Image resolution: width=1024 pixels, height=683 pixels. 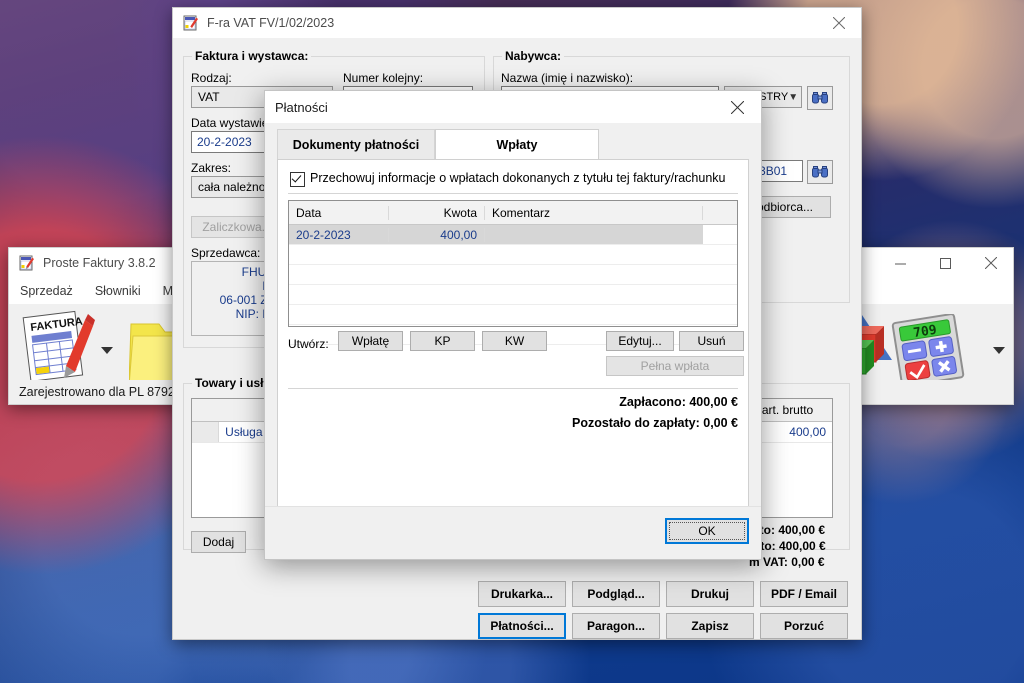 I want to click on tab-wplaty: Wpłaty, so click(x=517, y=144).